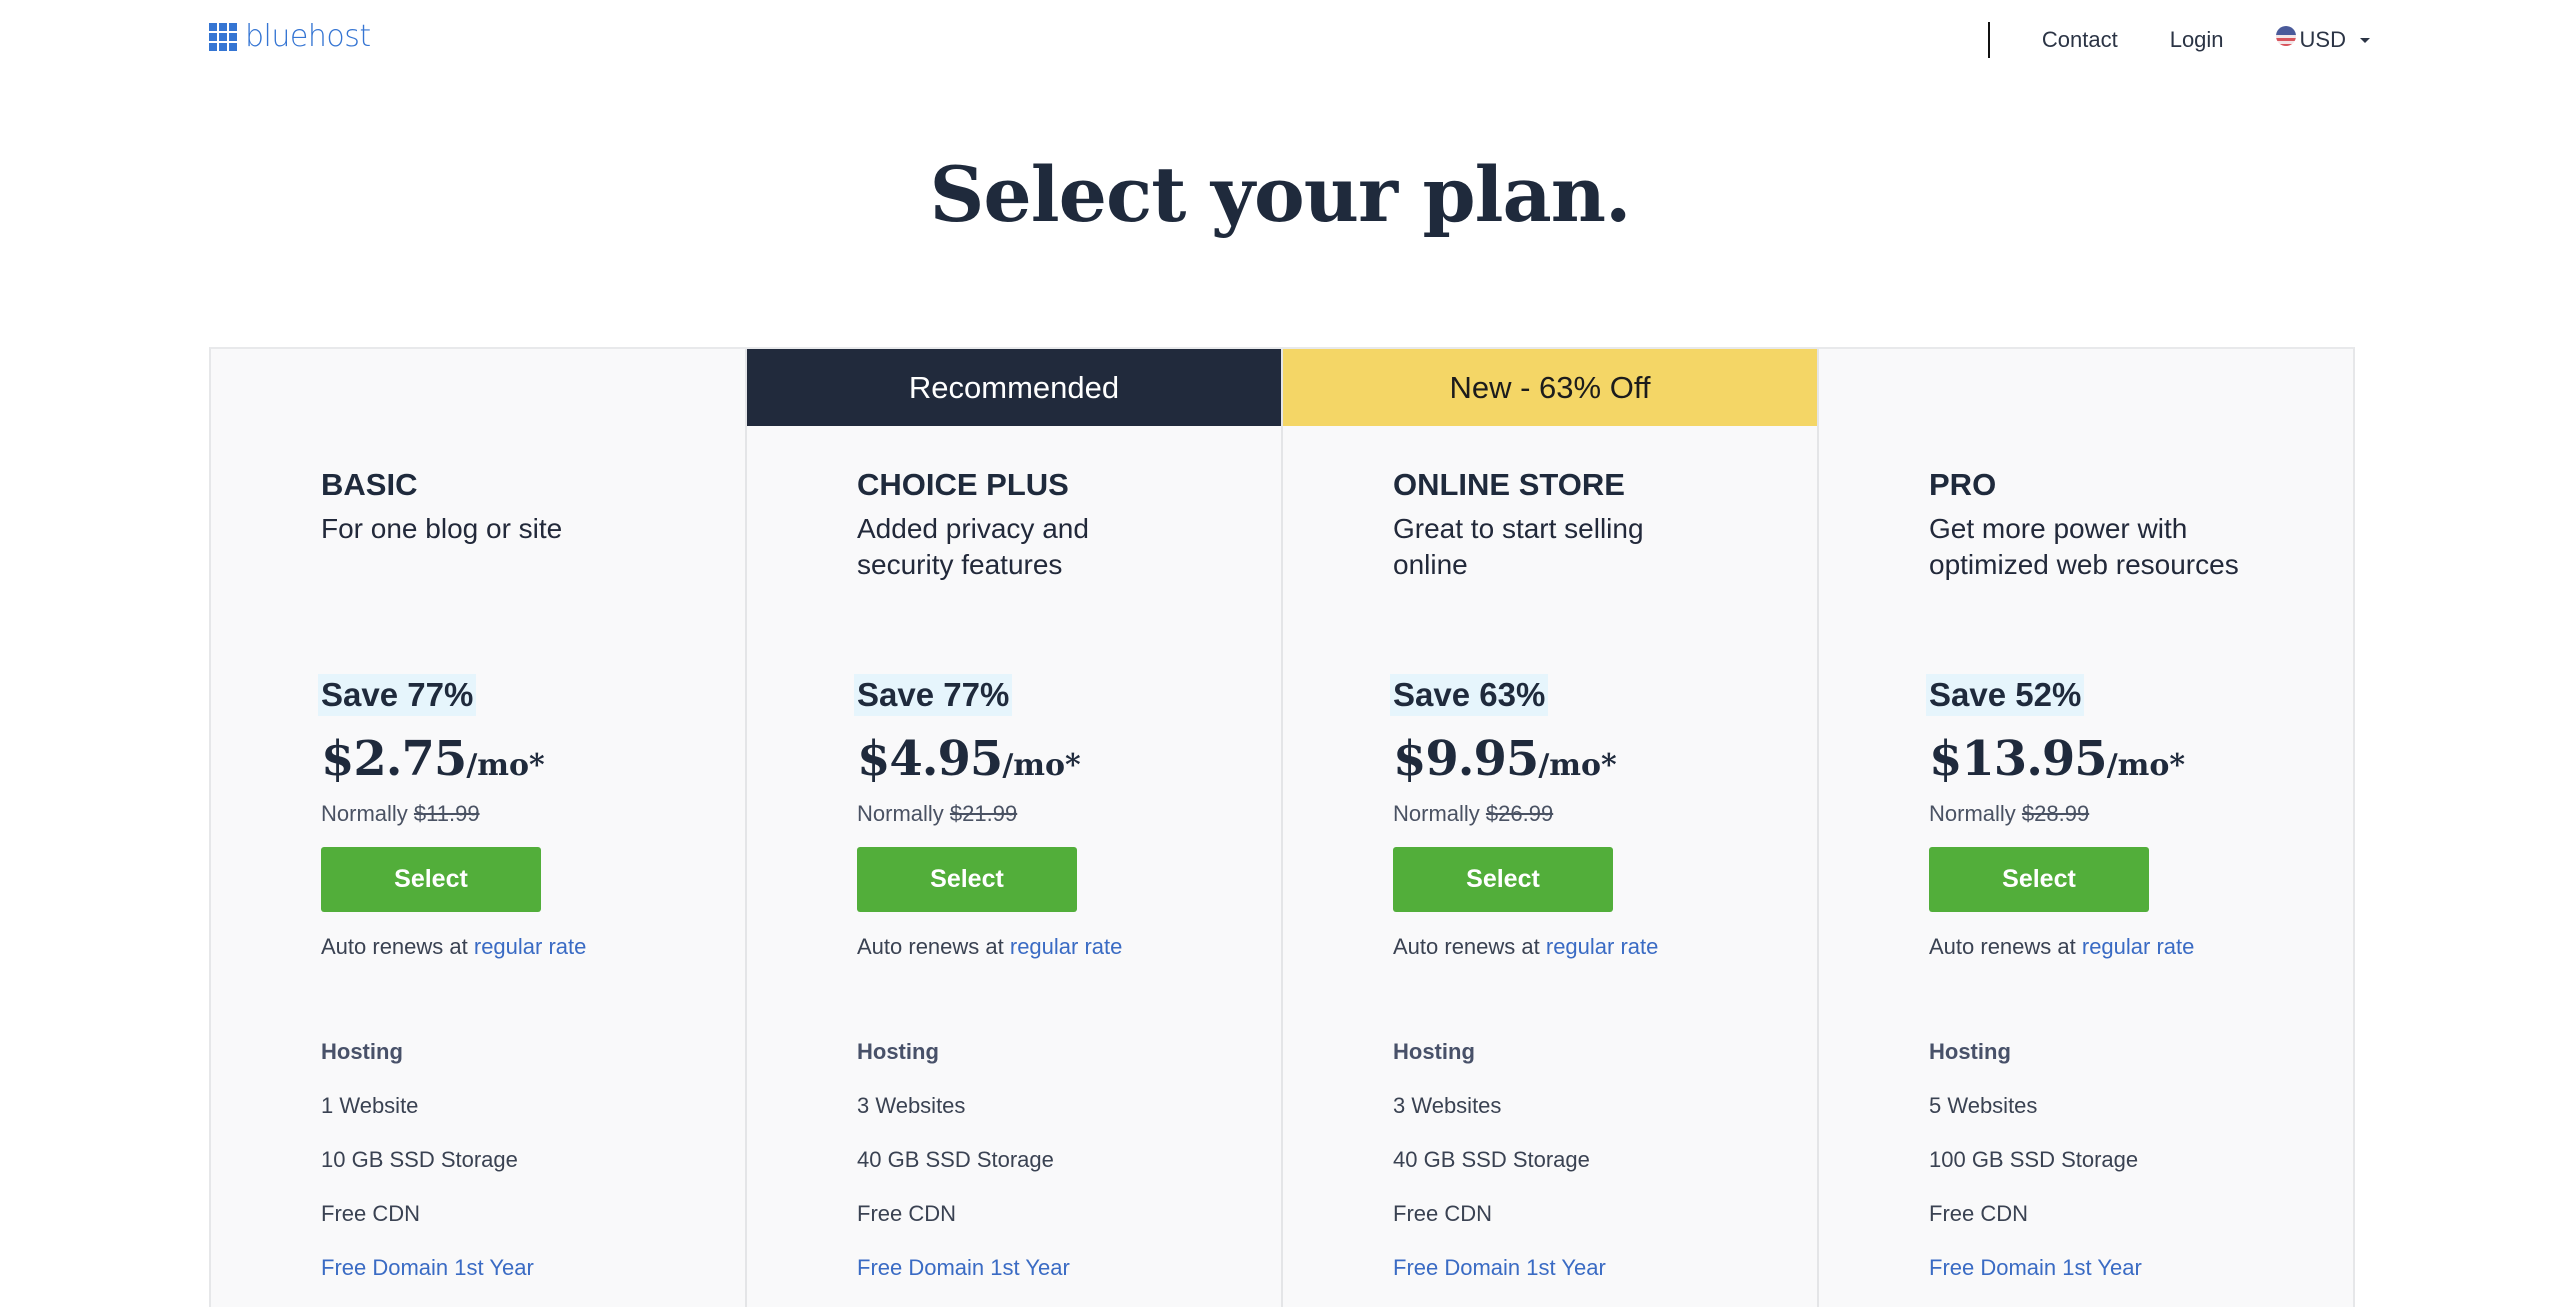 This screenshot has width=2560, height=1309. What do you see at coordinates (1280, 40) in the screenshot?
I see `site-header: bluehost Contact Login USD` at bounding box center [1280, 40].